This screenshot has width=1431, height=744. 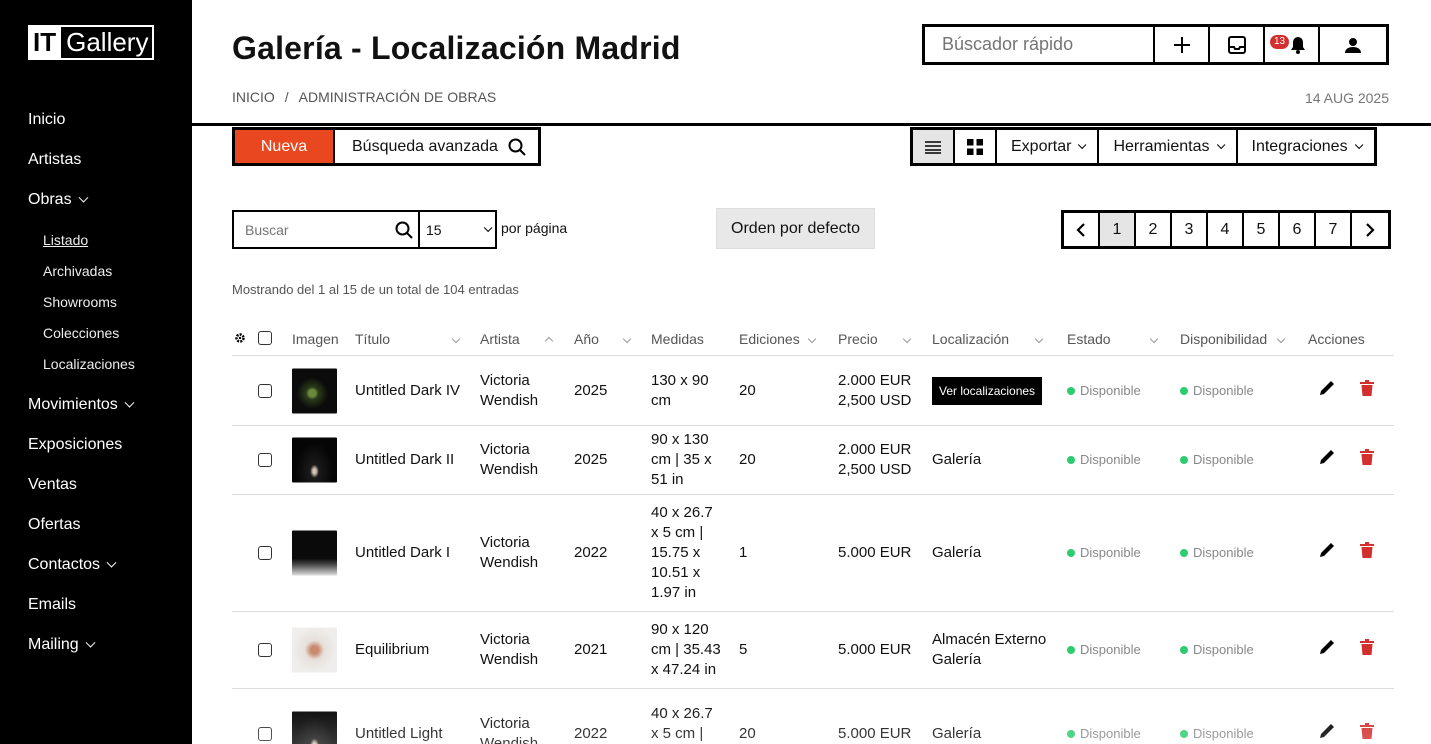 What do you see at coordinates (1233, 339) in the screenshot?
I see `column-availability: Disponibilidad` at bounding box center [1233, 339].